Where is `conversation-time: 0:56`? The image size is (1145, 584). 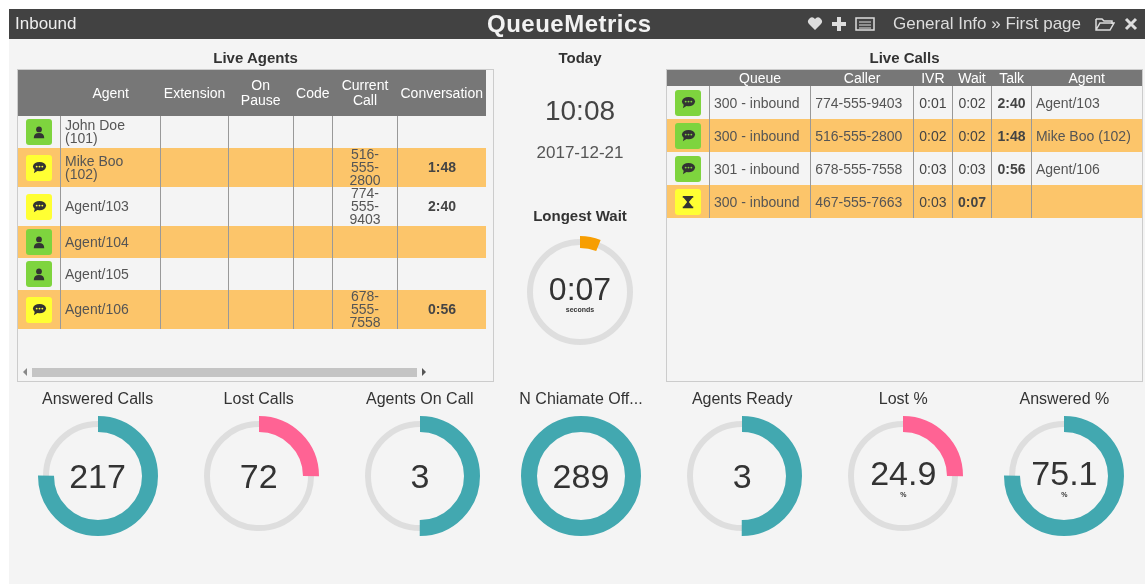 conversation-time: 0:56 is located at coordinates (441, 309).